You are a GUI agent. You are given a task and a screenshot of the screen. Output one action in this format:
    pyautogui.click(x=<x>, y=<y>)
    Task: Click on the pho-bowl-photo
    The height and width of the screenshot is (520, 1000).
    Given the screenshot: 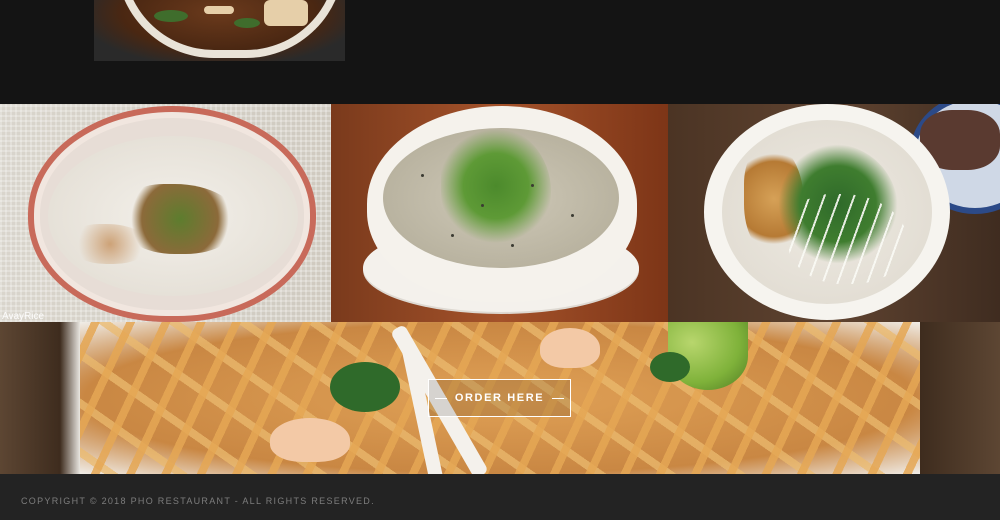 What is the action you would take?
    pyautogui.click(x=219, y=30)
    